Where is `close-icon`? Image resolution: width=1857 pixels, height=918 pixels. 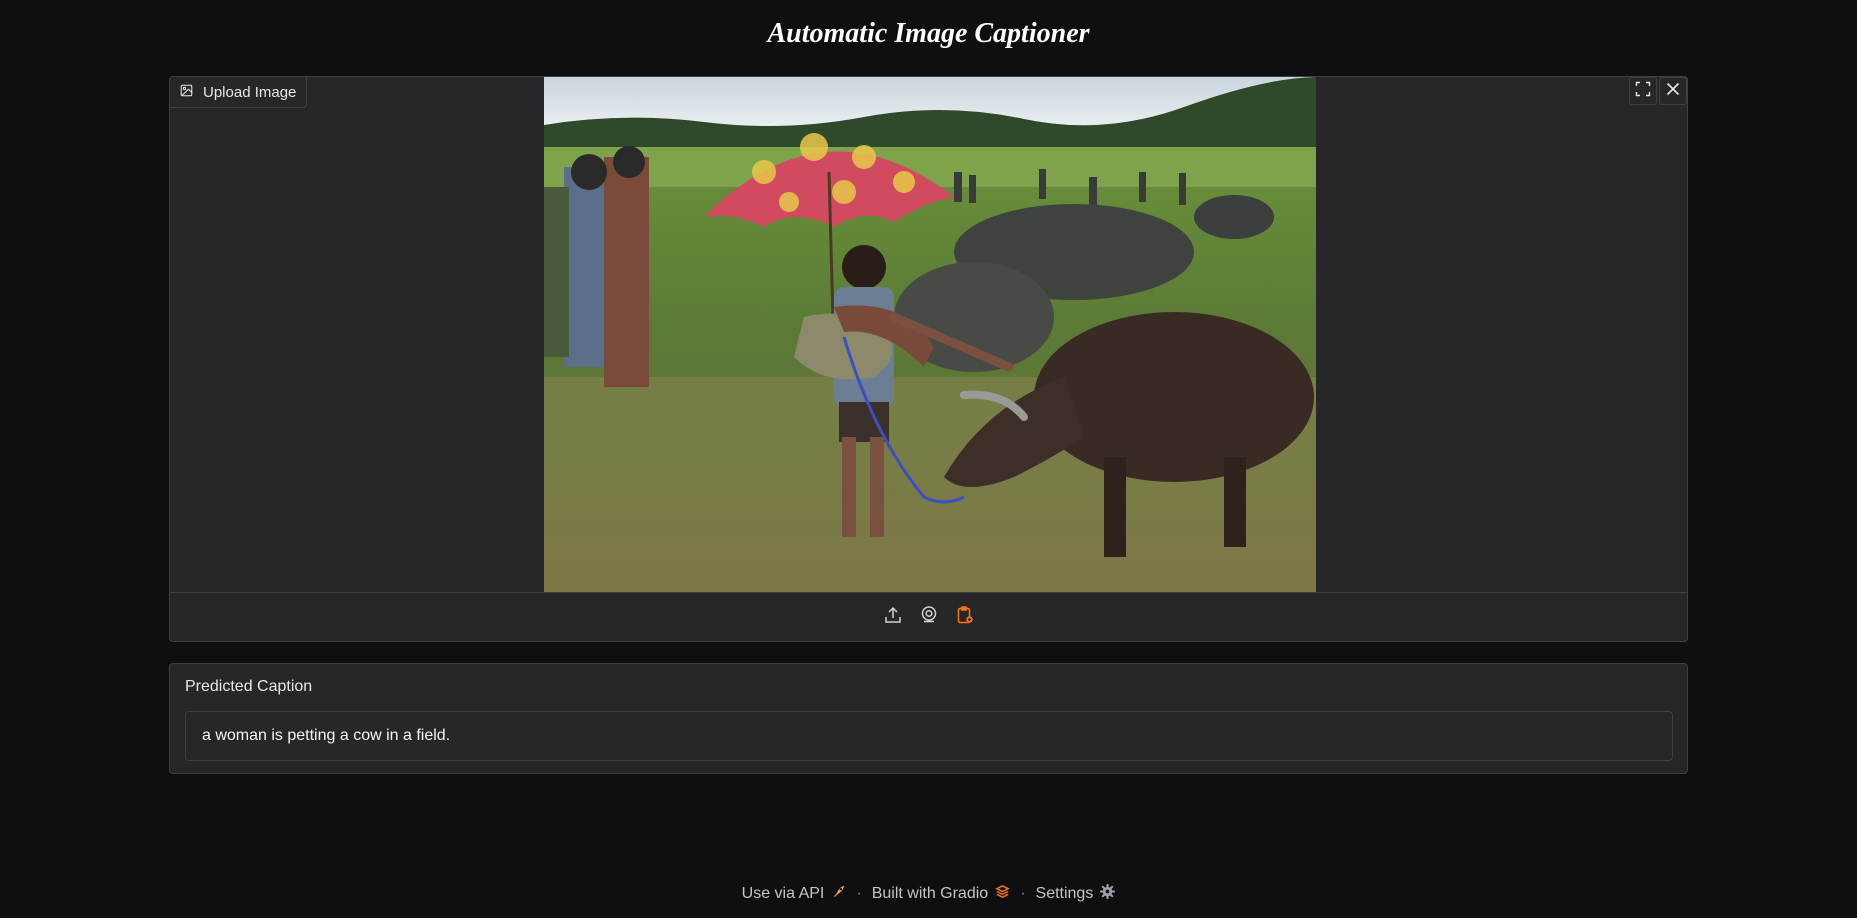 close-icon is located at coordinates (1673, 91).